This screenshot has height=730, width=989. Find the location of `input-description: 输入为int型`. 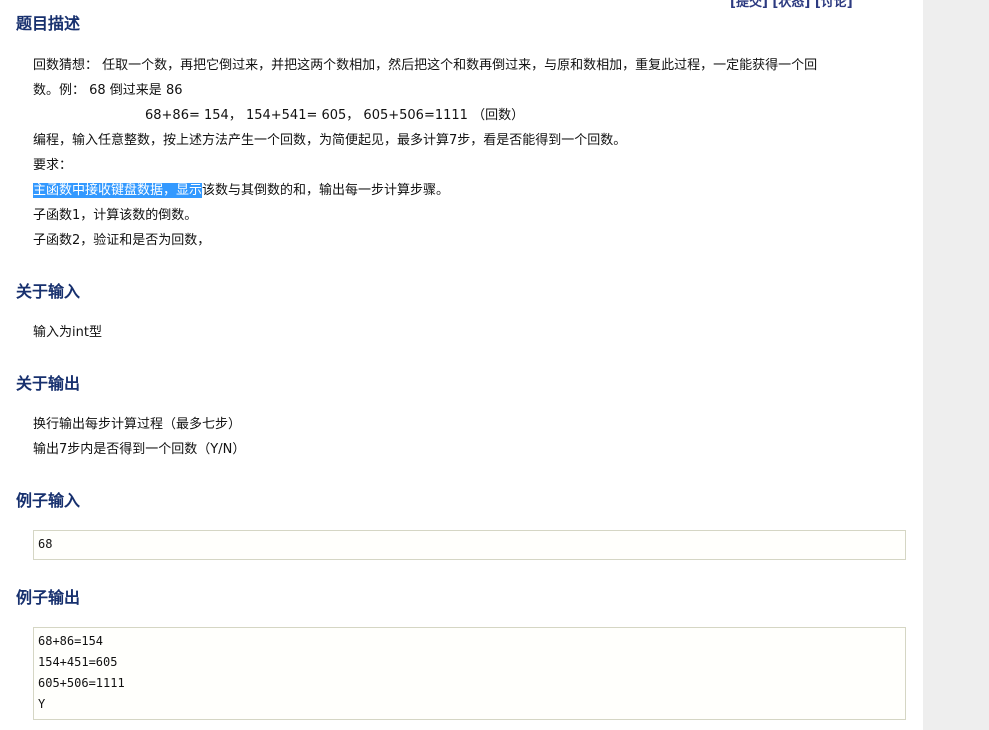

input-description: 输入为int型 is located at coordinates (67, 332).